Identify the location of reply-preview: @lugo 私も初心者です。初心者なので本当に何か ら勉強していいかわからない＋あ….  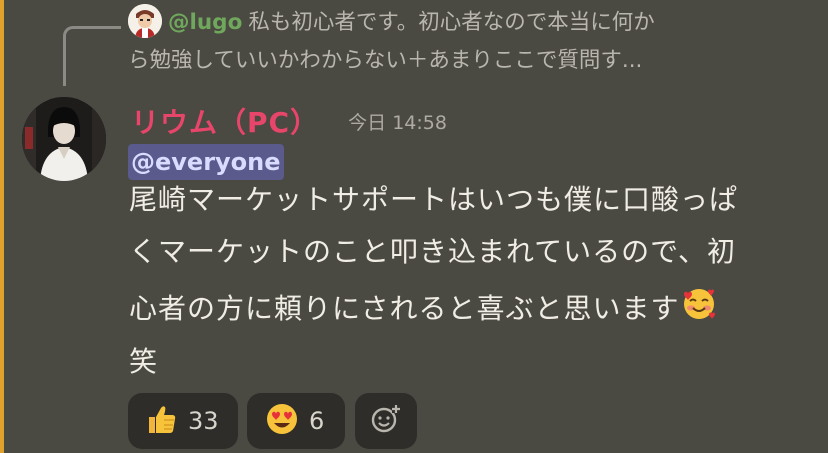
(468, 42).